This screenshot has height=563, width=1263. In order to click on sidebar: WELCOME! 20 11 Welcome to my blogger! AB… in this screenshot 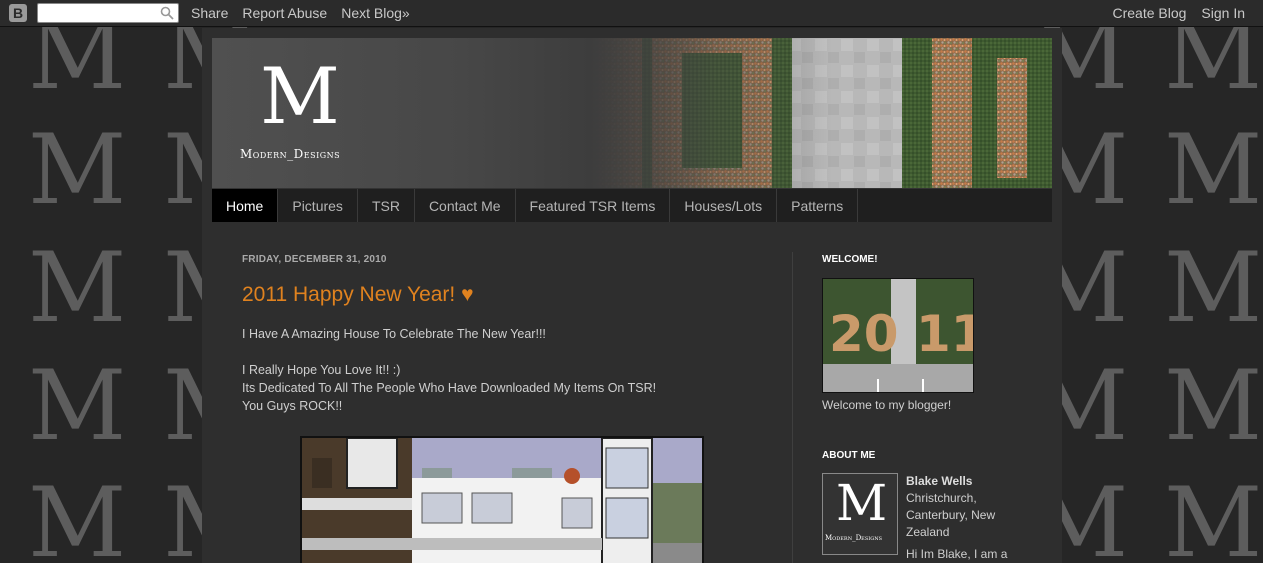, I will do `click(922, 408)`.